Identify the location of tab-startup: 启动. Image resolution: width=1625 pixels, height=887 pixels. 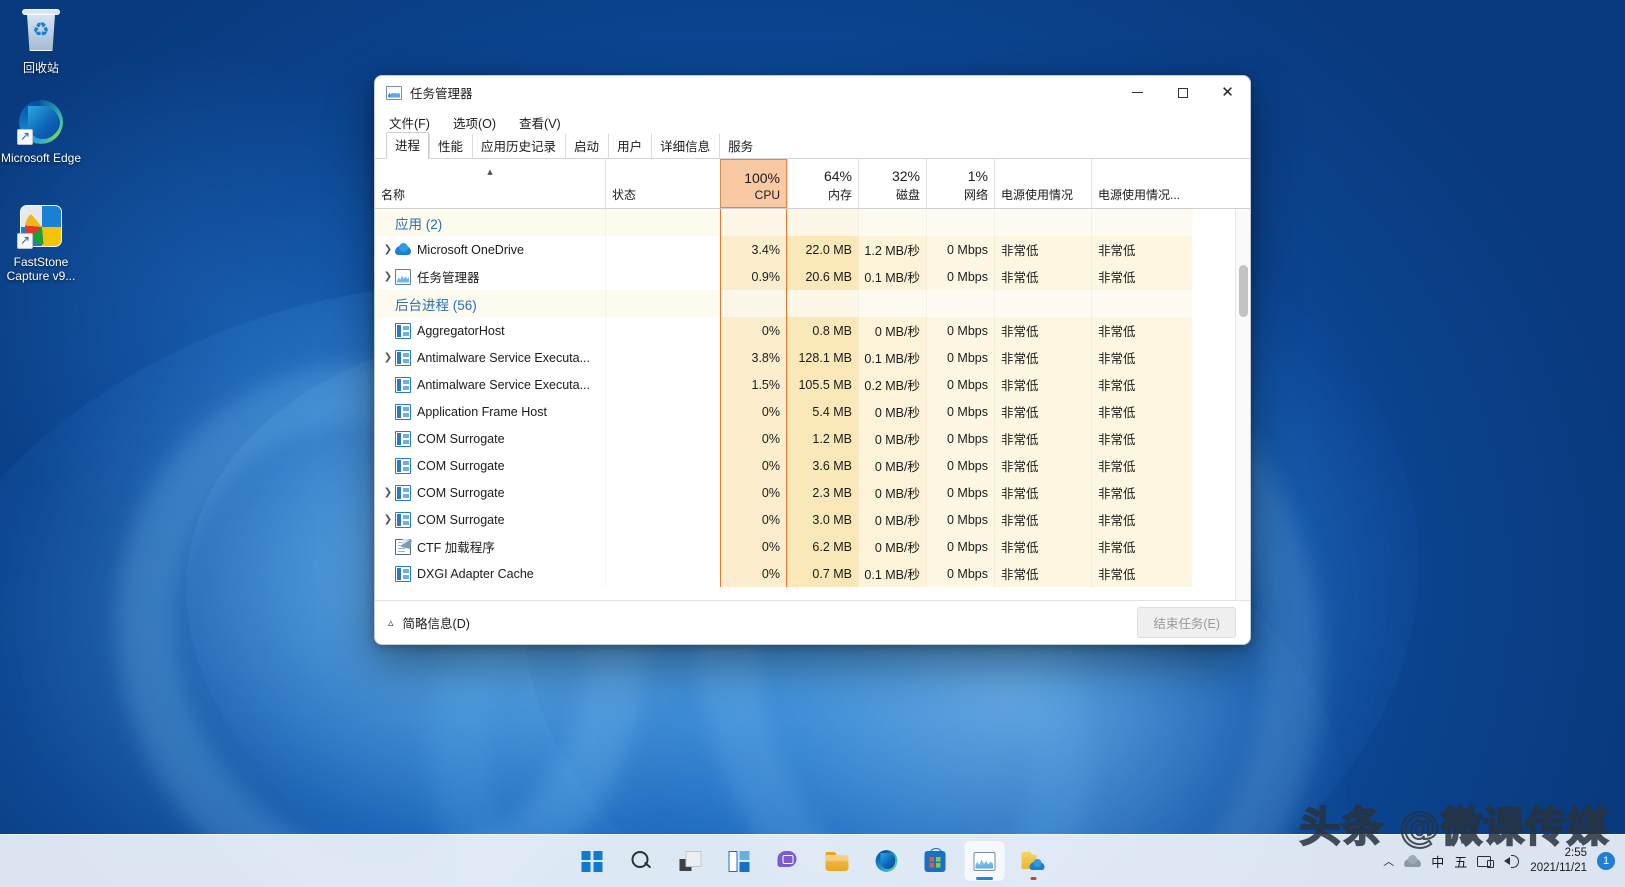
(586, 146).